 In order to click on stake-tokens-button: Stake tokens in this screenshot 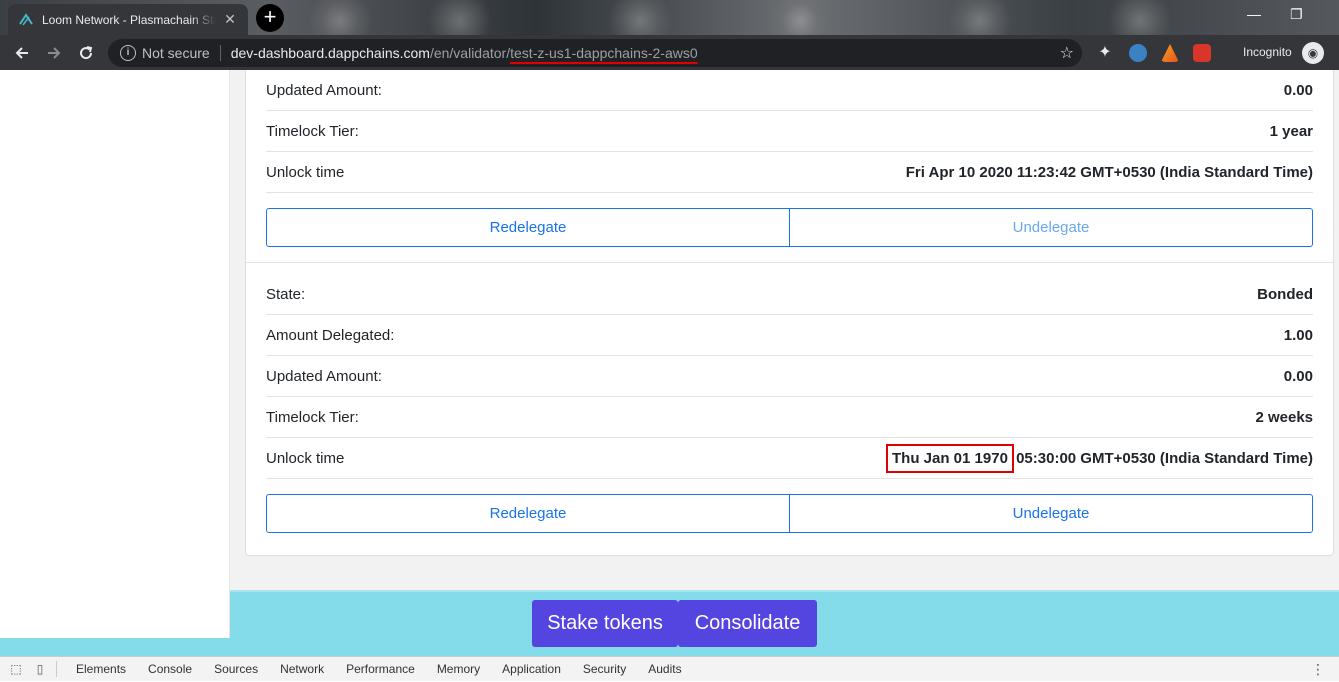, I will do `click(605, 623)`.